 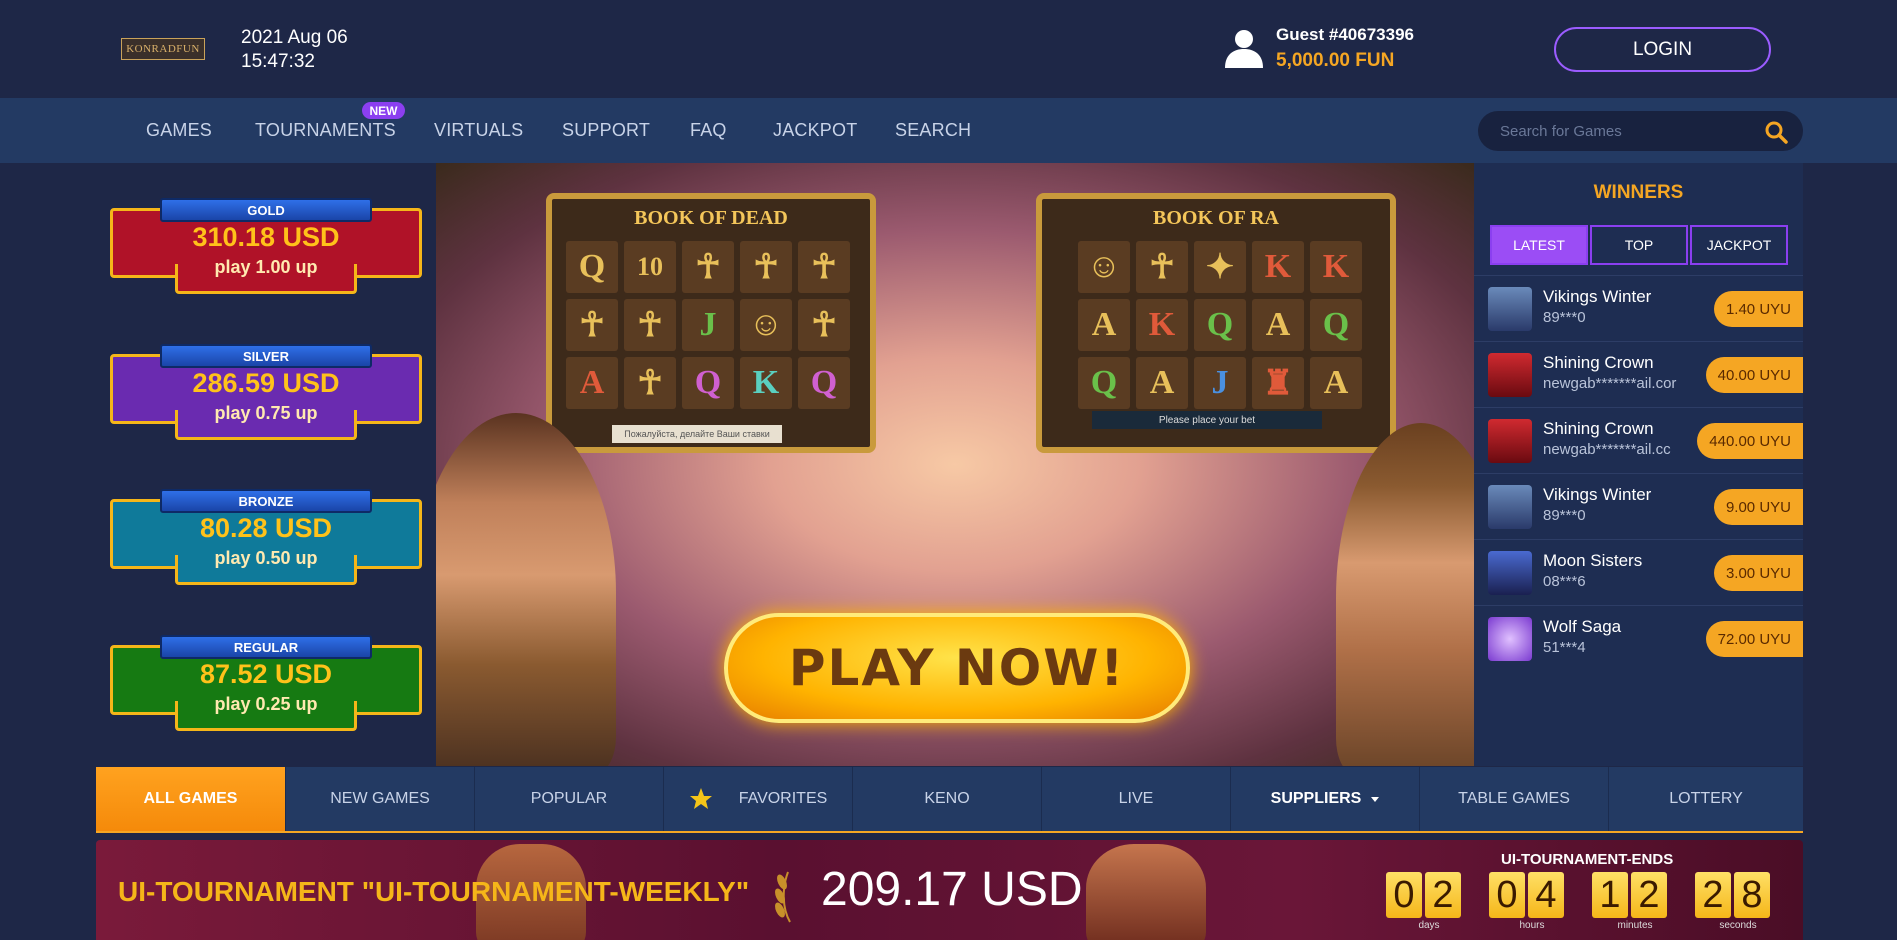 What do you see at coordinates (266, 267) in the screenshot?
I see `jackpot-play: play 1.00 up` at bounding box center [266, 267].